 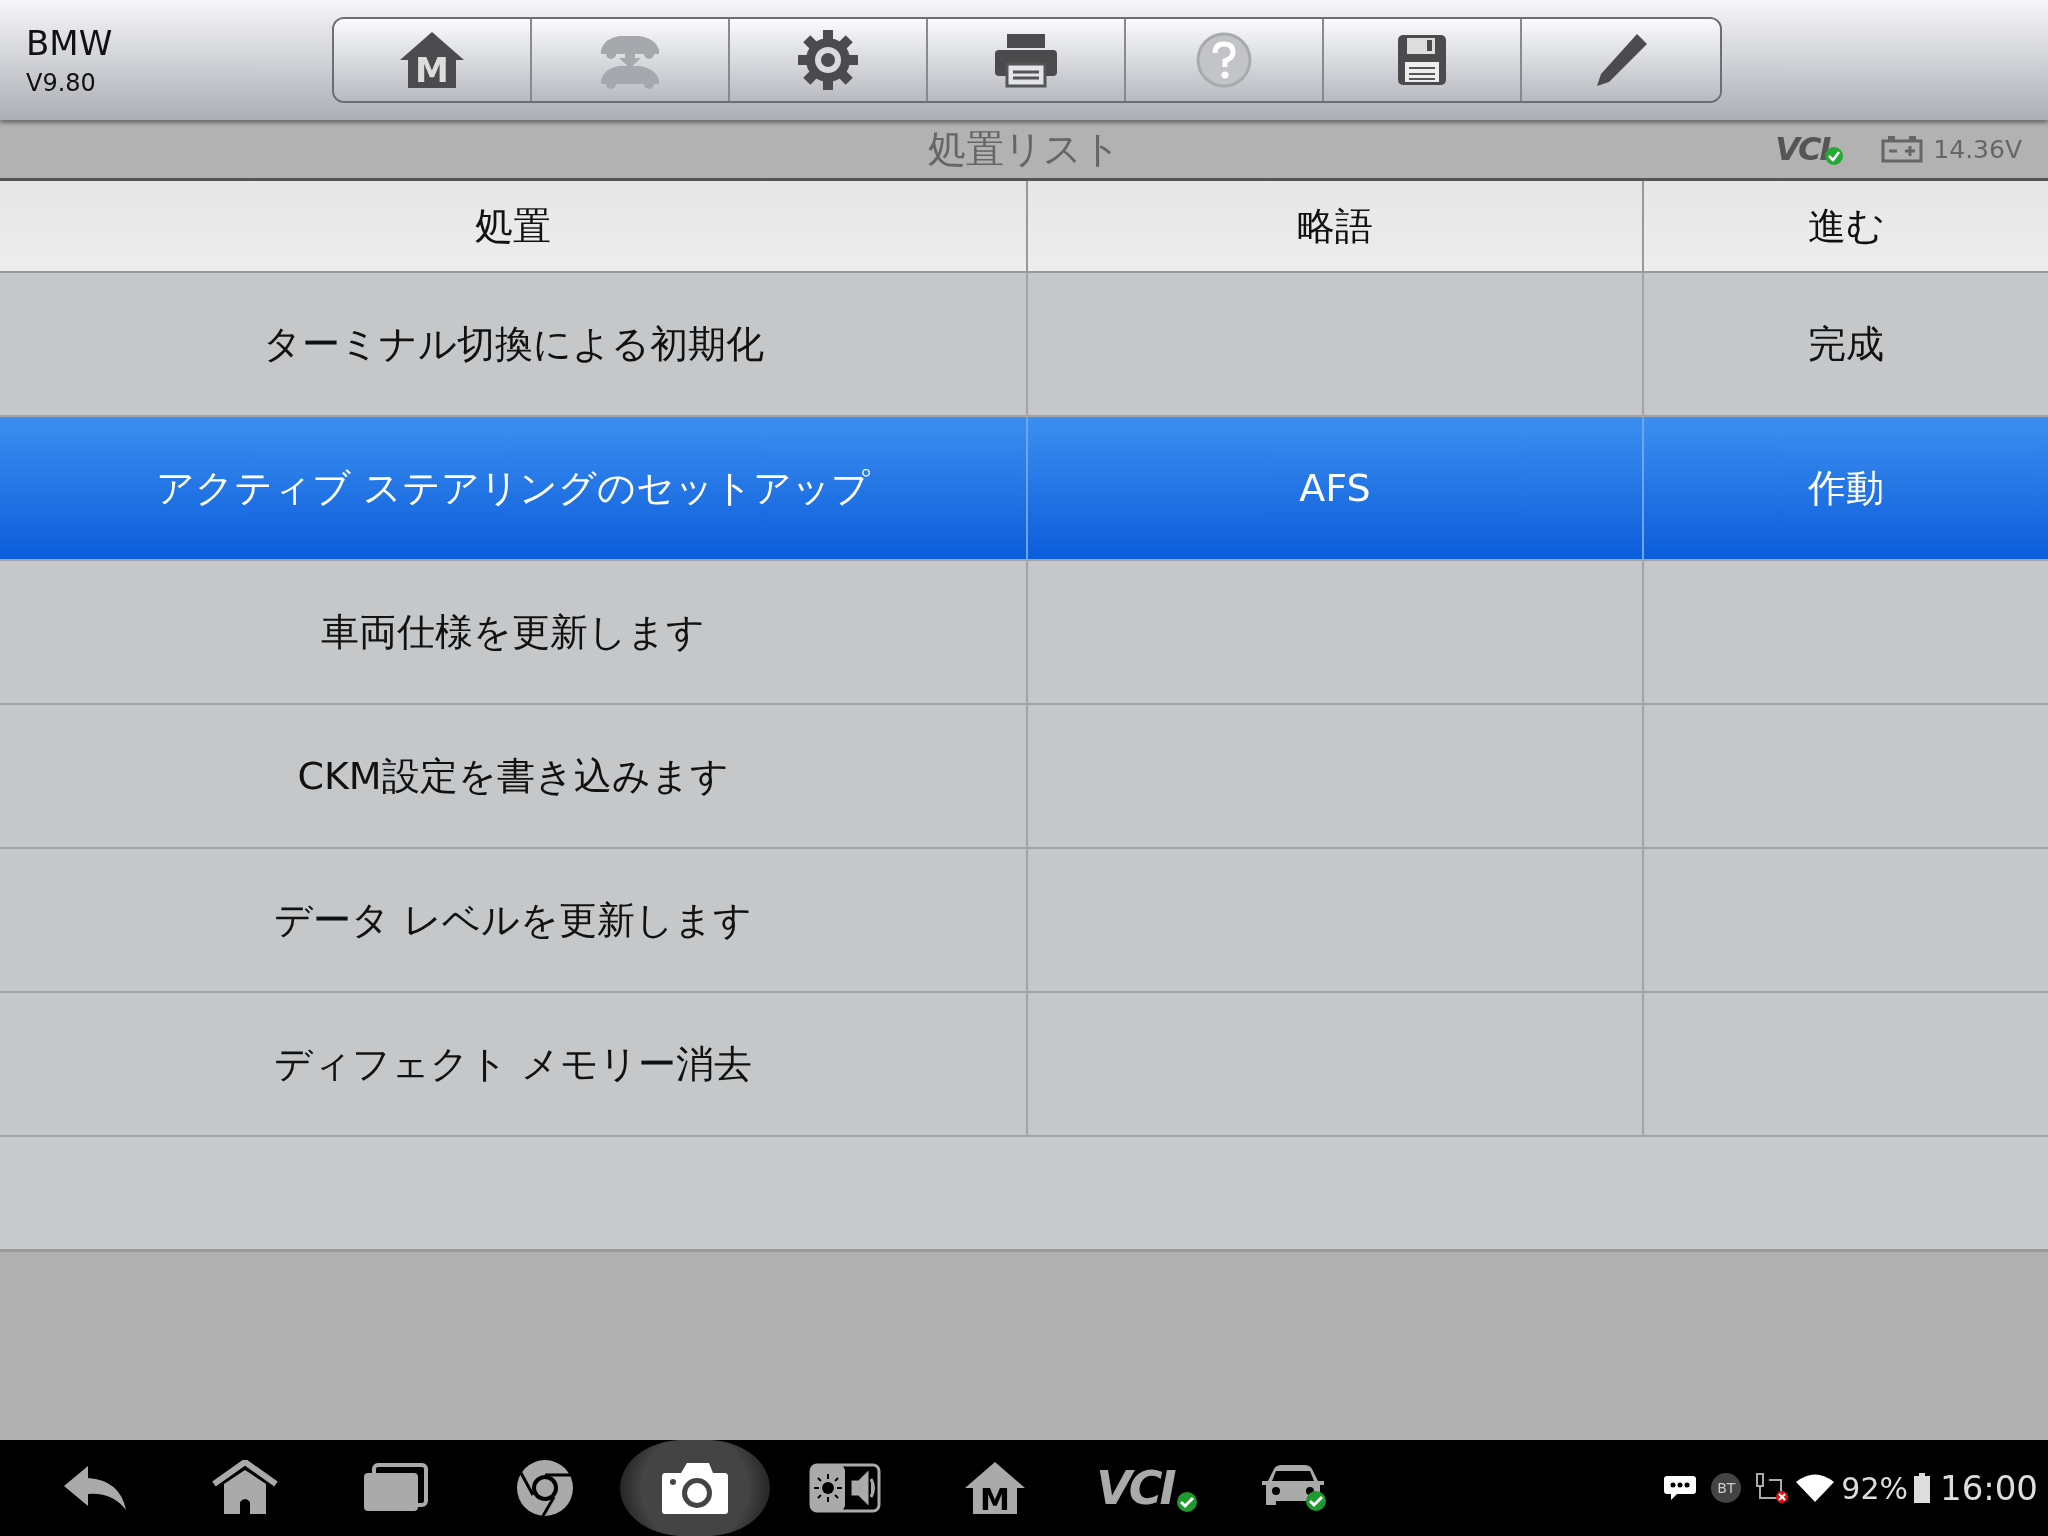 I want to click on settings-button, so click(x=829, y=60).